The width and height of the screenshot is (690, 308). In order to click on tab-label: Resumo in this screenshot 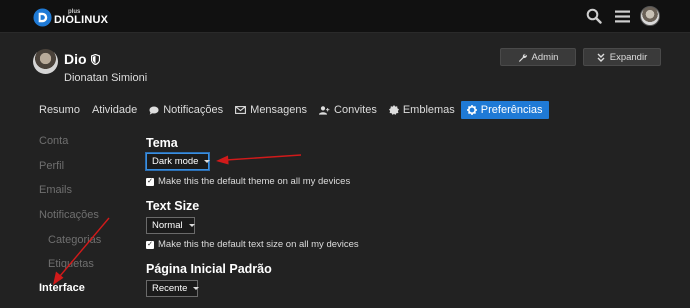, I will do `click(59, 110)`.